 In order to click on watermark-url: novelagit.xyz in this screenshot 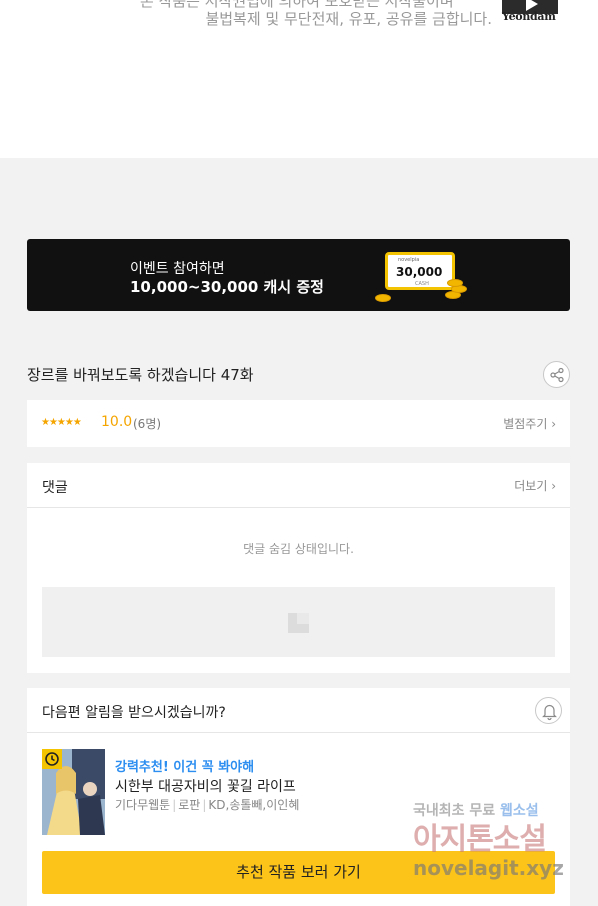, I will do `click(488, 868)`.